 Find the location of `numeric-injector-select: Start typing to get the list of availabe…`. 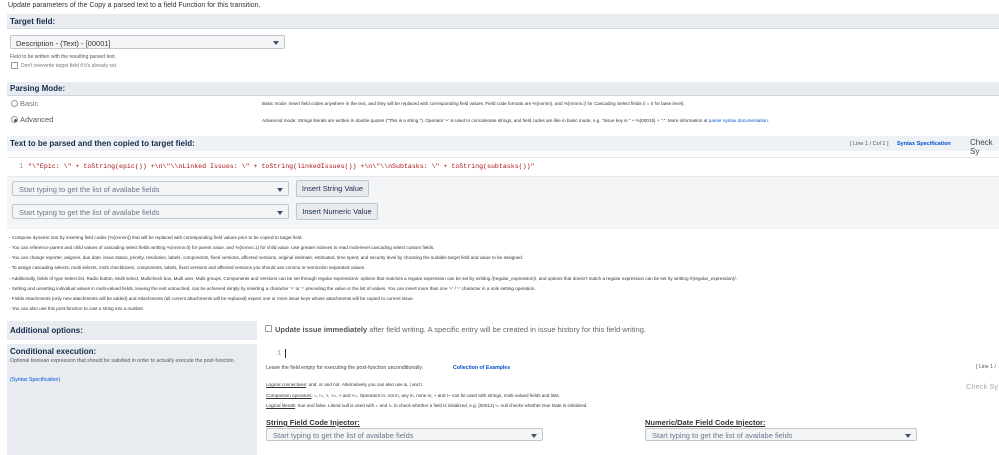

numeric-injector-select: Start typing to get the list of availabe… is located at coordinates (781, 434).